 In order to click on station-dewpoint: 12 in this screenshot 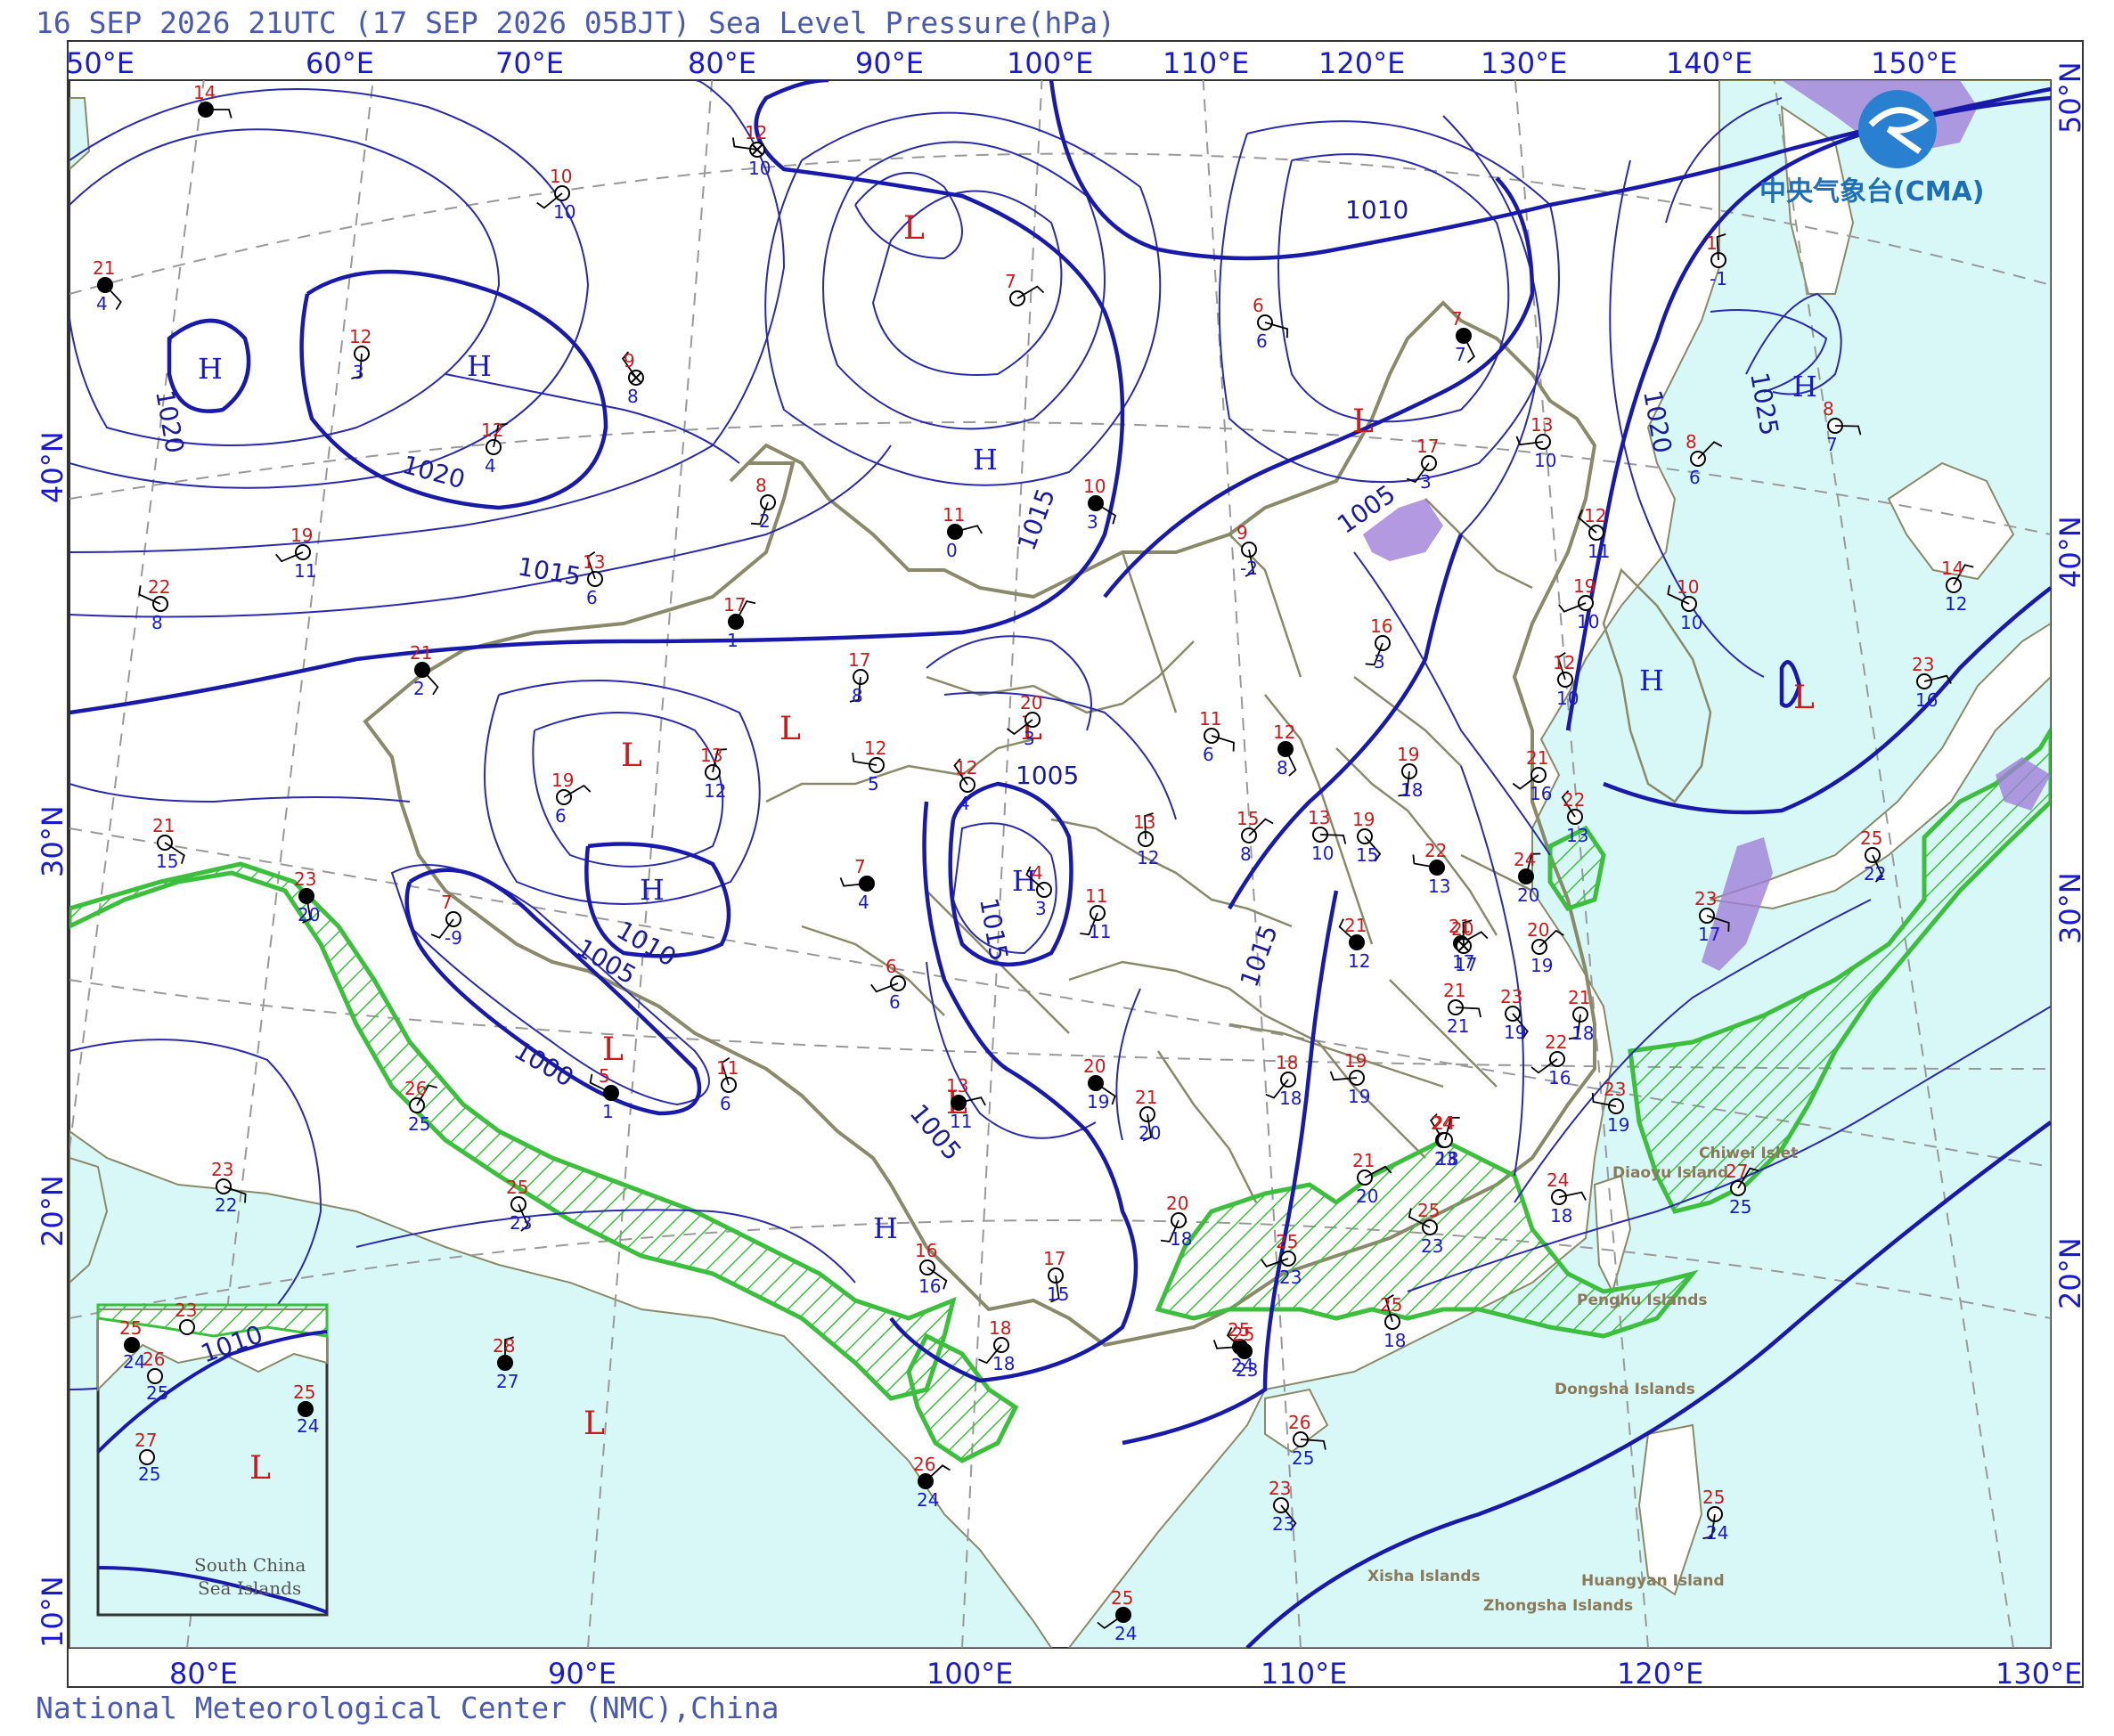, I will do `click(1148, 858)`.